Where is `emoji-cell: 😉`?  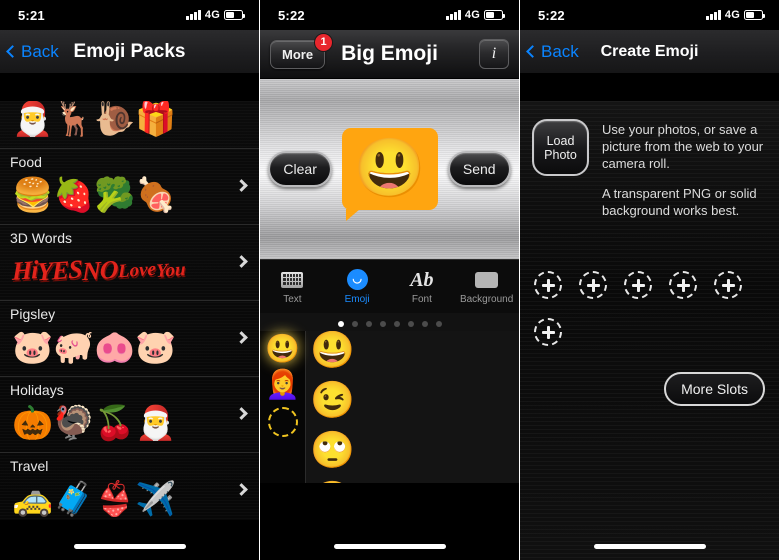 emoji-cell: 😉 is located at coordinates (414, 407).